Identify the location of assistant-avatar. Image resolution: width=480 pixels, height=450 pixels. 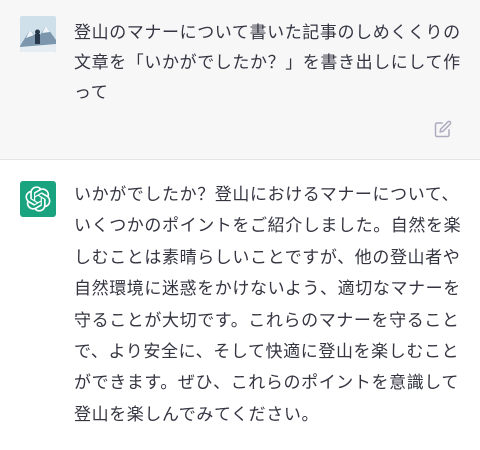
(38, 199).